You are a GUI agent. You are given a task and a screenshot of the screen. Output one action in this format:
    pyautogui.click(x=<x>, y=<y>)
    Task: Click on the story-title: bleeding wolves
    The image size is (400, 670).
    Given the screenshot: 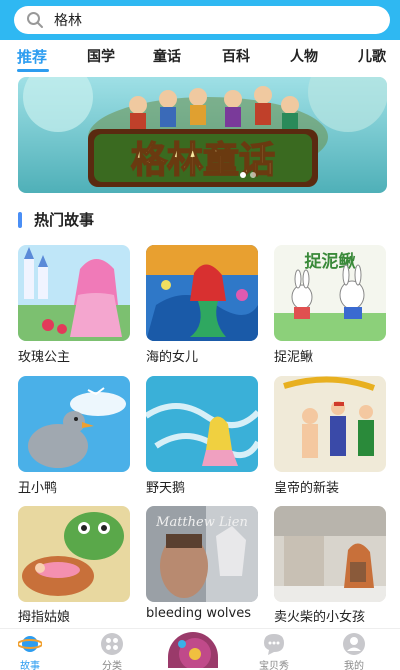 What is the action you would take?
    pyautogui.click(x=198, y=613)
    